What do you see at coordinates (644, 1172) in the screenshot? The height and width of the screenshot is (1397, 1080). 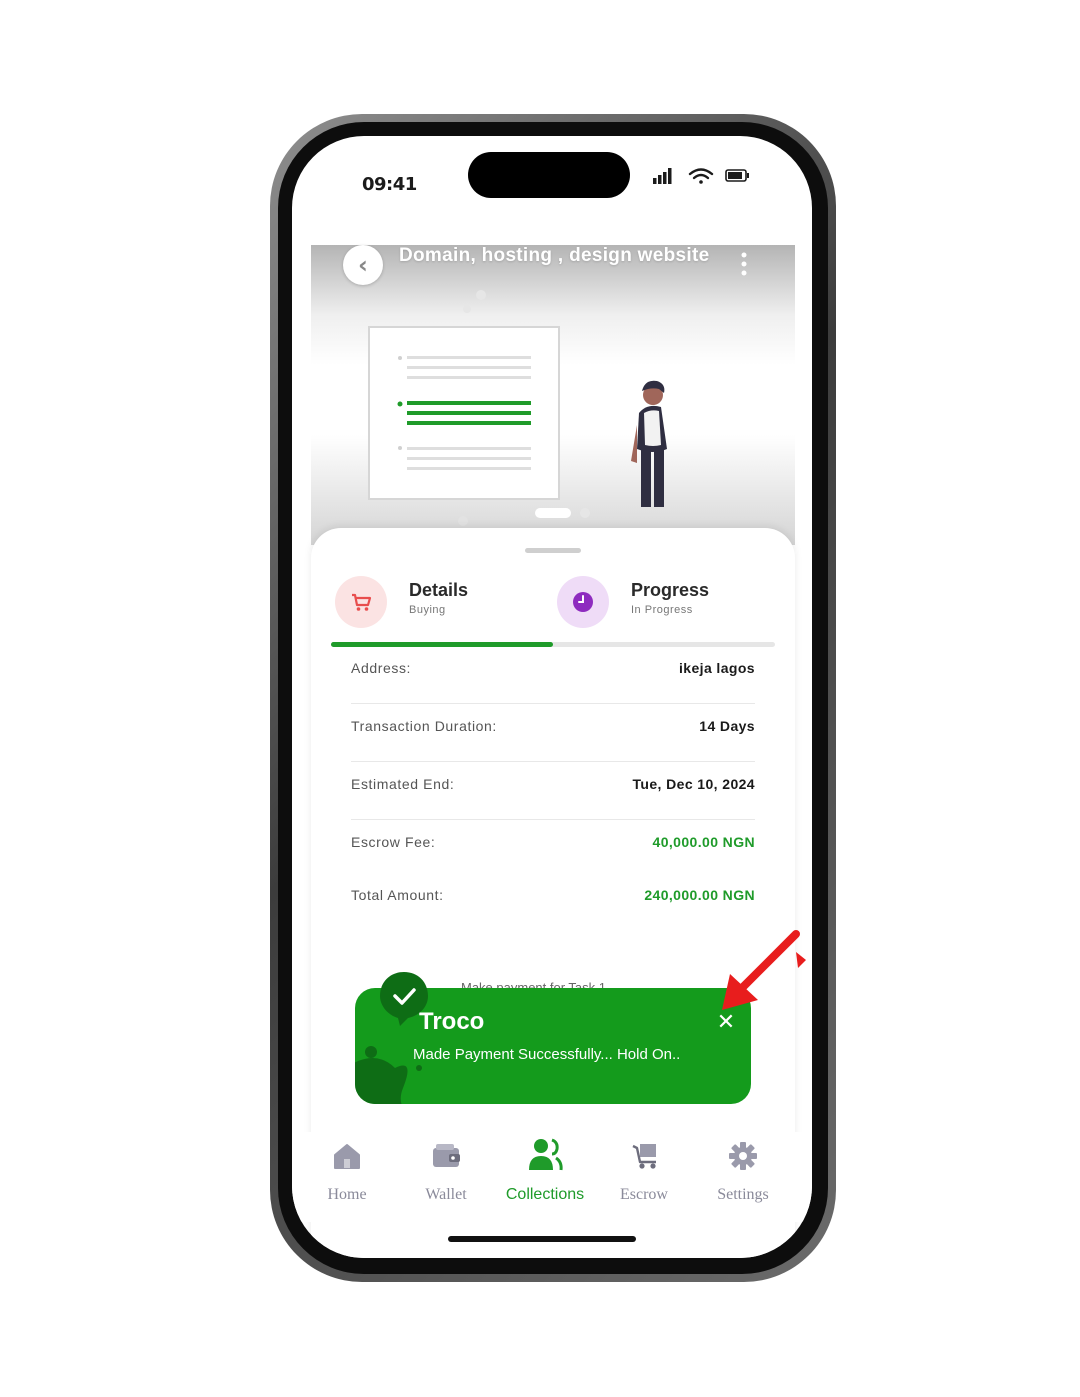 I see `nav-item-escrow: Escrow` at bounding box center [644, 1172].